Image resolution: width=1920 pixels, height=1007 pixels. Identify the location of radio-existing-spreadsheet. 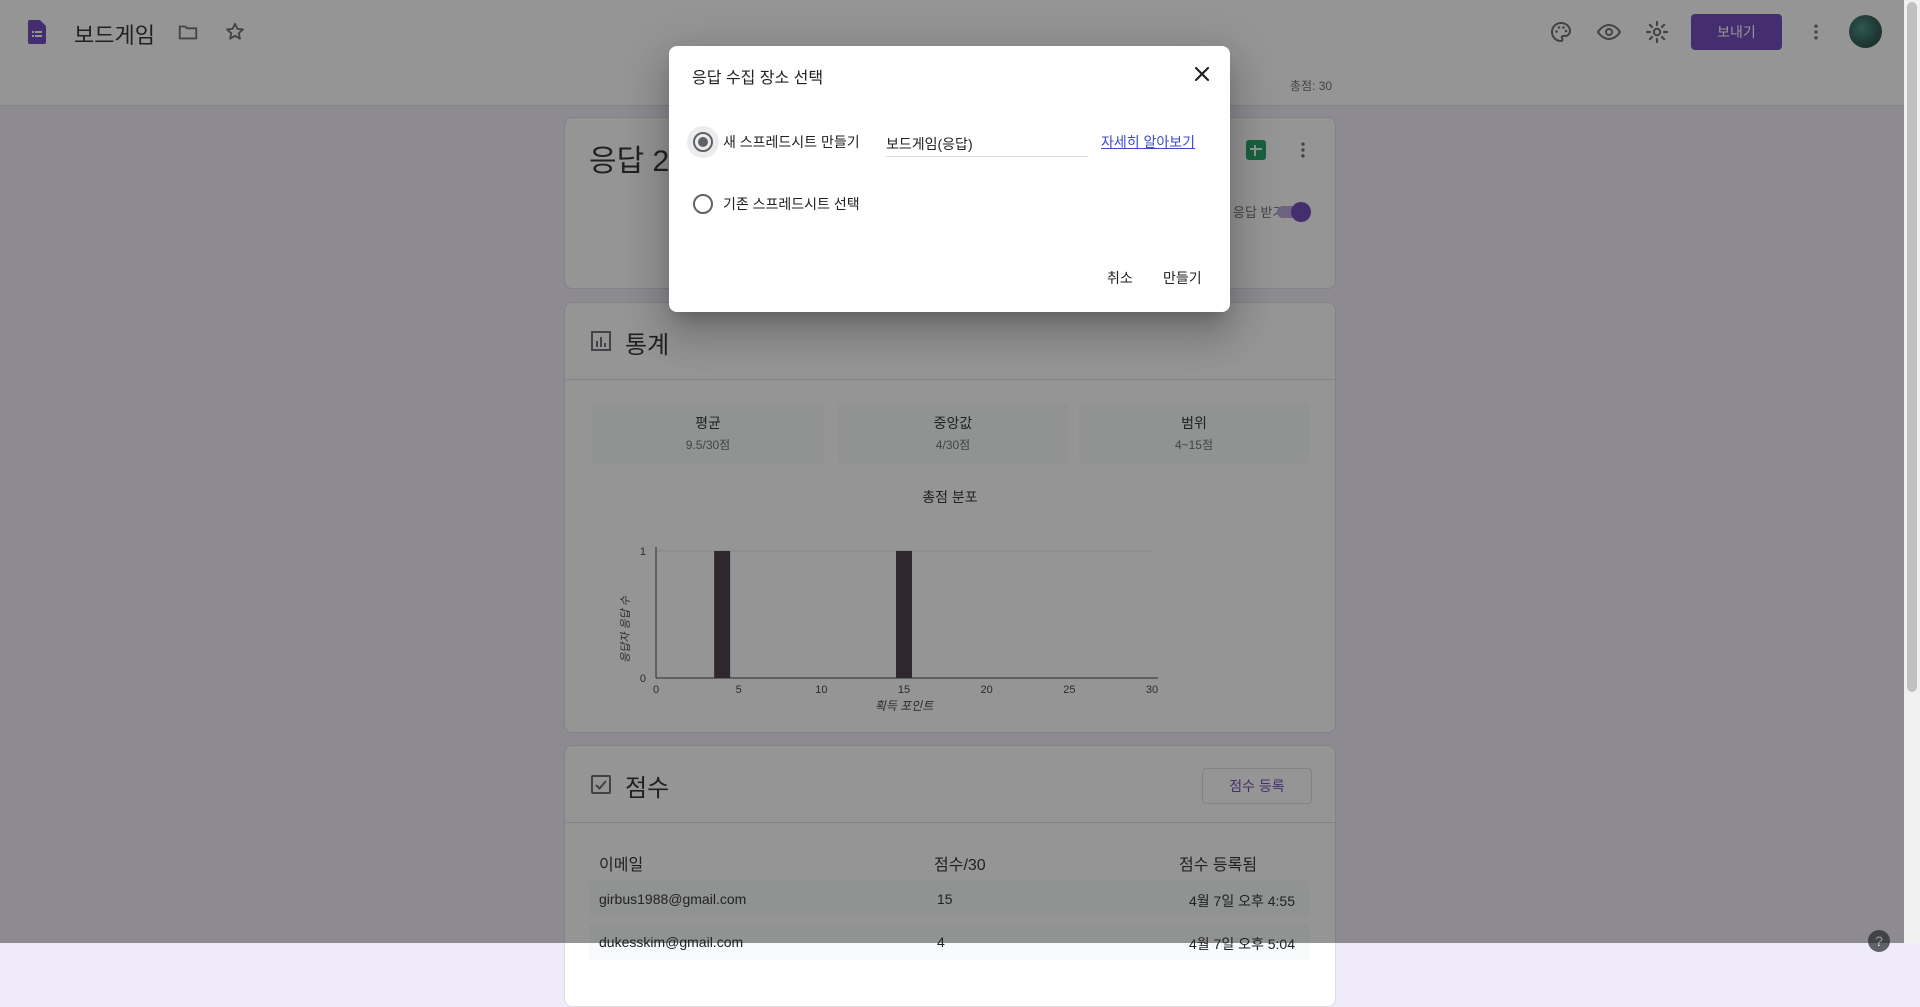
(703, 204).